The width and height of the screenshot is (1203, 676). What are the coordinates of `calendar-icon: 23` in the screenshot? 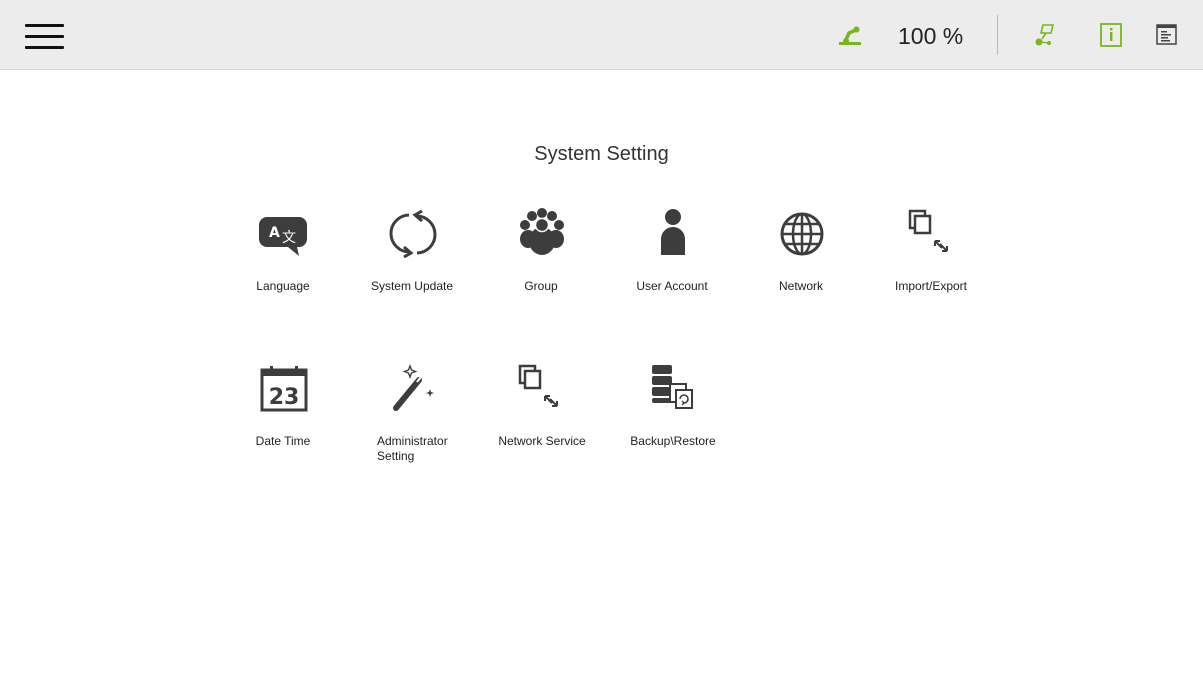 It's located at (284, 389).